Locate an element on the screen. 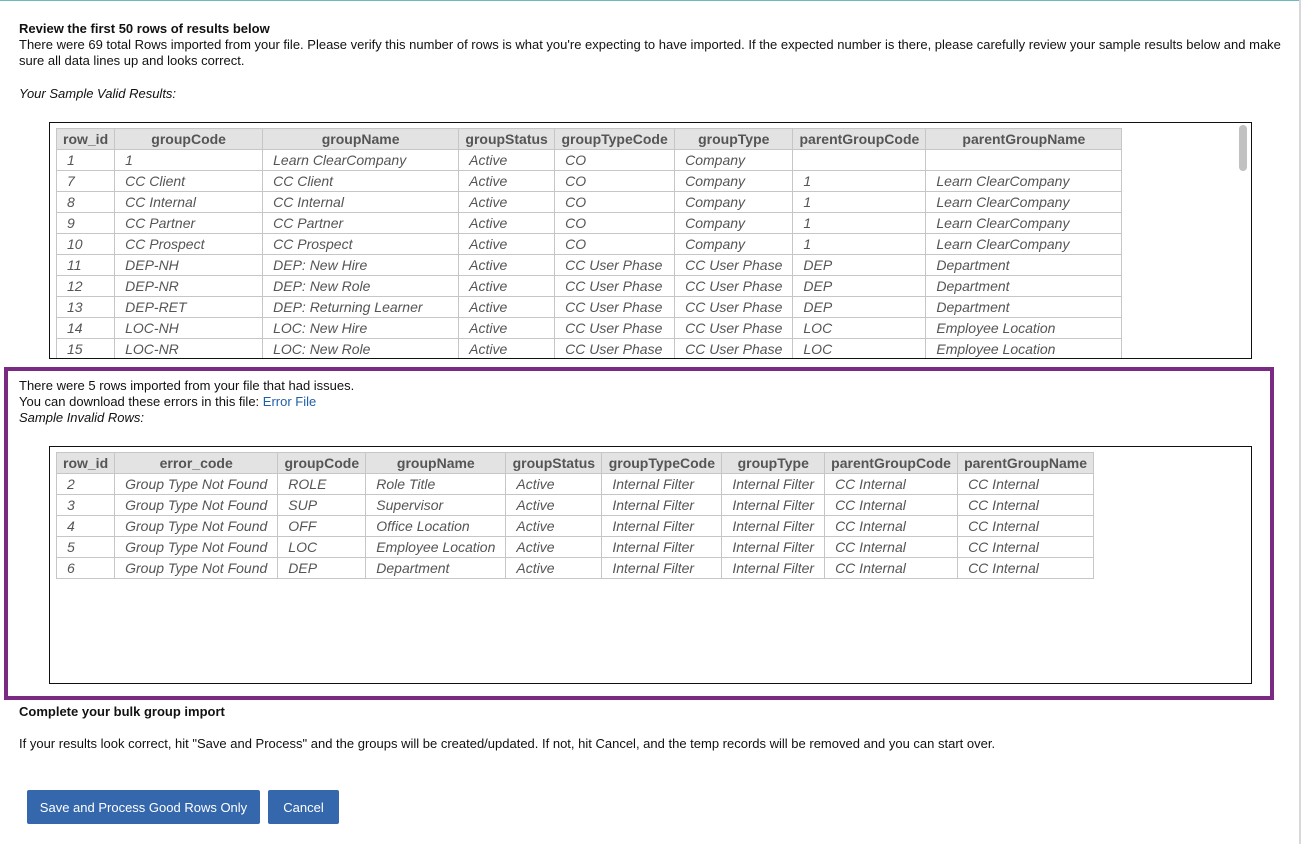  table-cell-groupName: Office Location is located at coordinates (436, 526).